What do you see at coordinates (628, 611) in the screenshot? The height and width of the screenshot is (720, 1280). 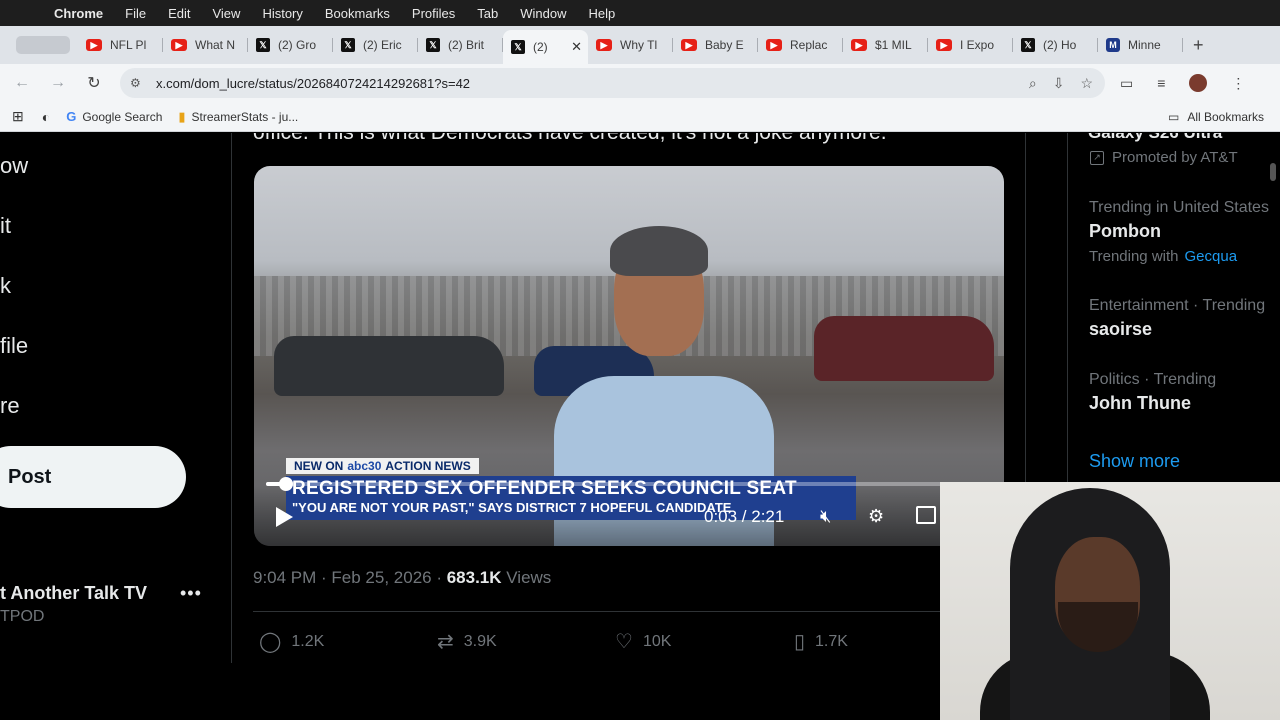 I see `divider` at bounding box center [628, 611].